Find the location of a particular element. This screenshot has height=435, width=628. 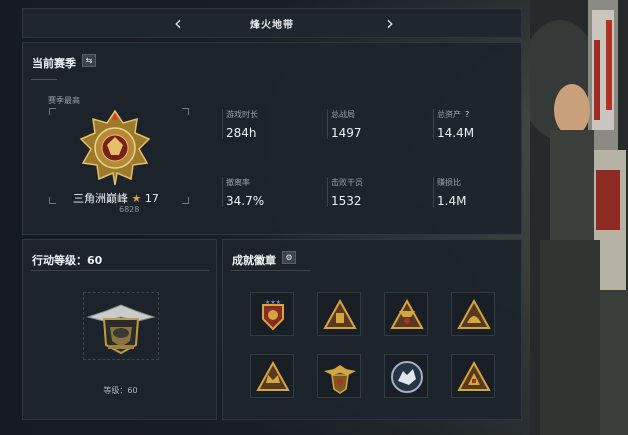

eagle-crest-badge-icon is located at coordinates (340, 379).